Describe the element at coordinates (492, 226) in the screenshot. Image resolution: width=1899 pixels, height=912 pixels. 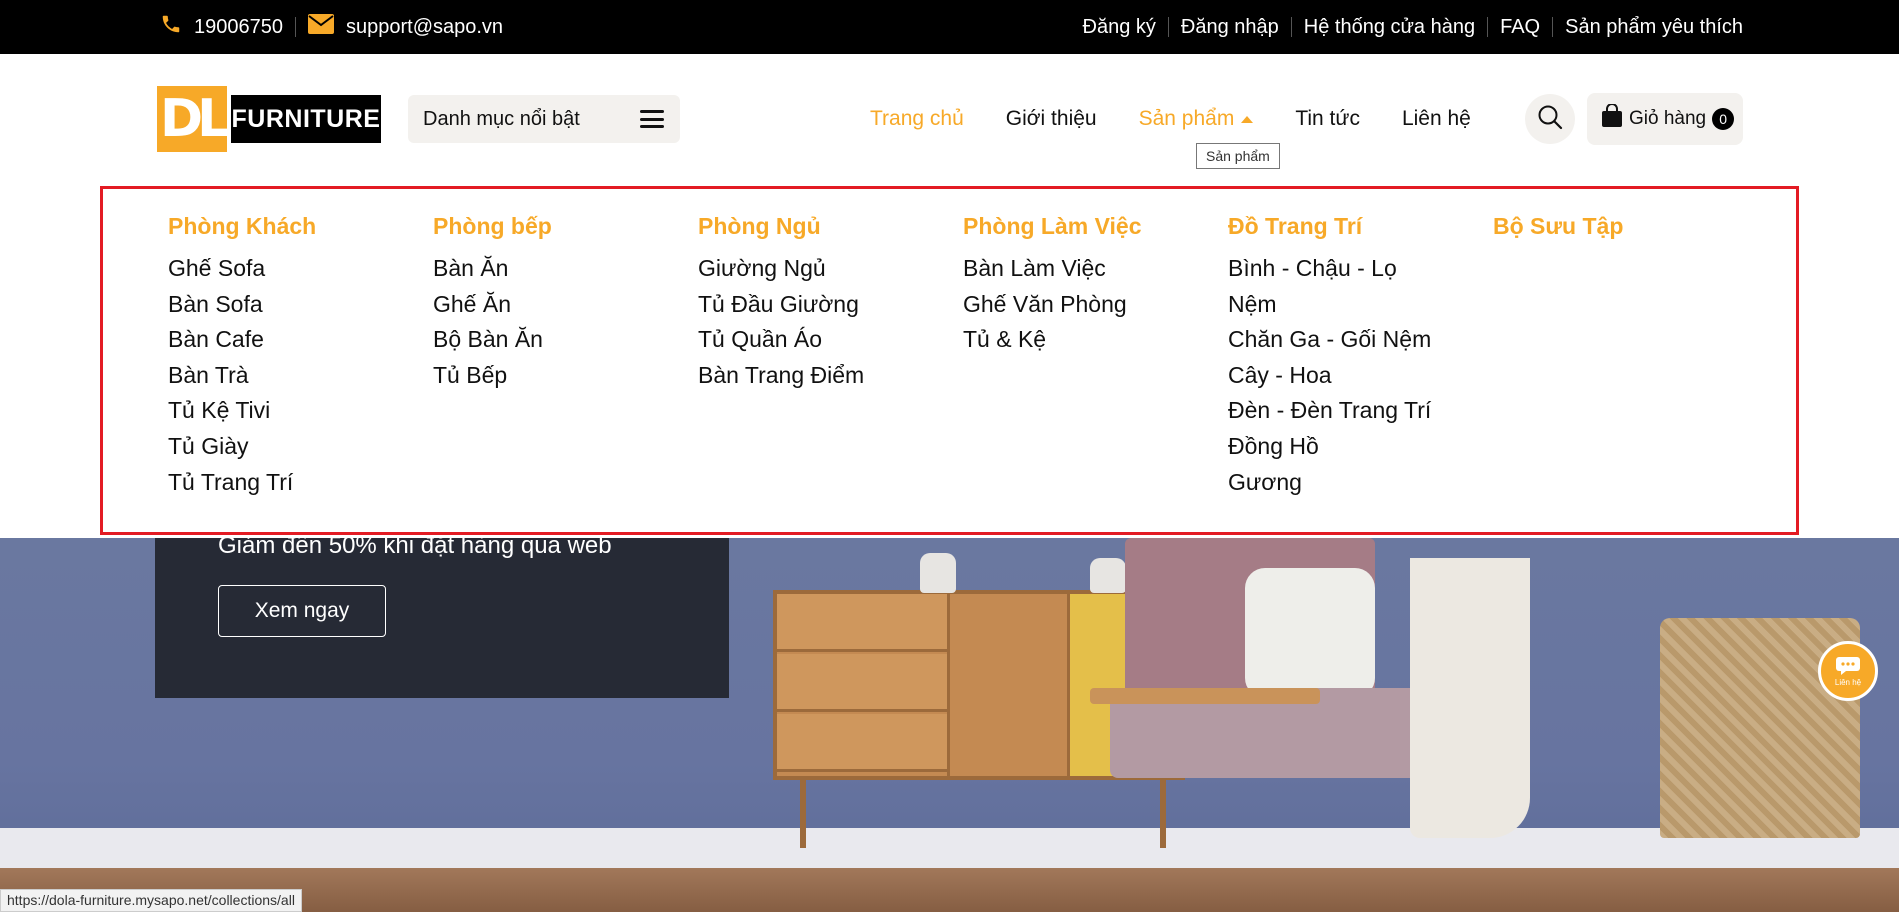
I see `column-title: Phòng bếp` at that location.